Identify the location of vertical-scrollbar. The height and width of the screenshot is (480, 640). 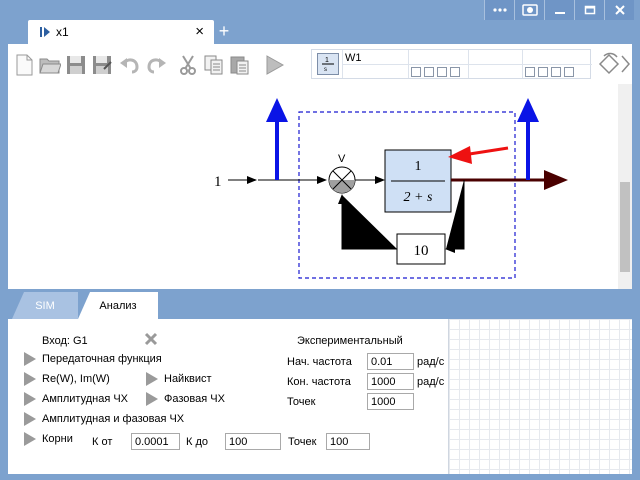
(625, 186).